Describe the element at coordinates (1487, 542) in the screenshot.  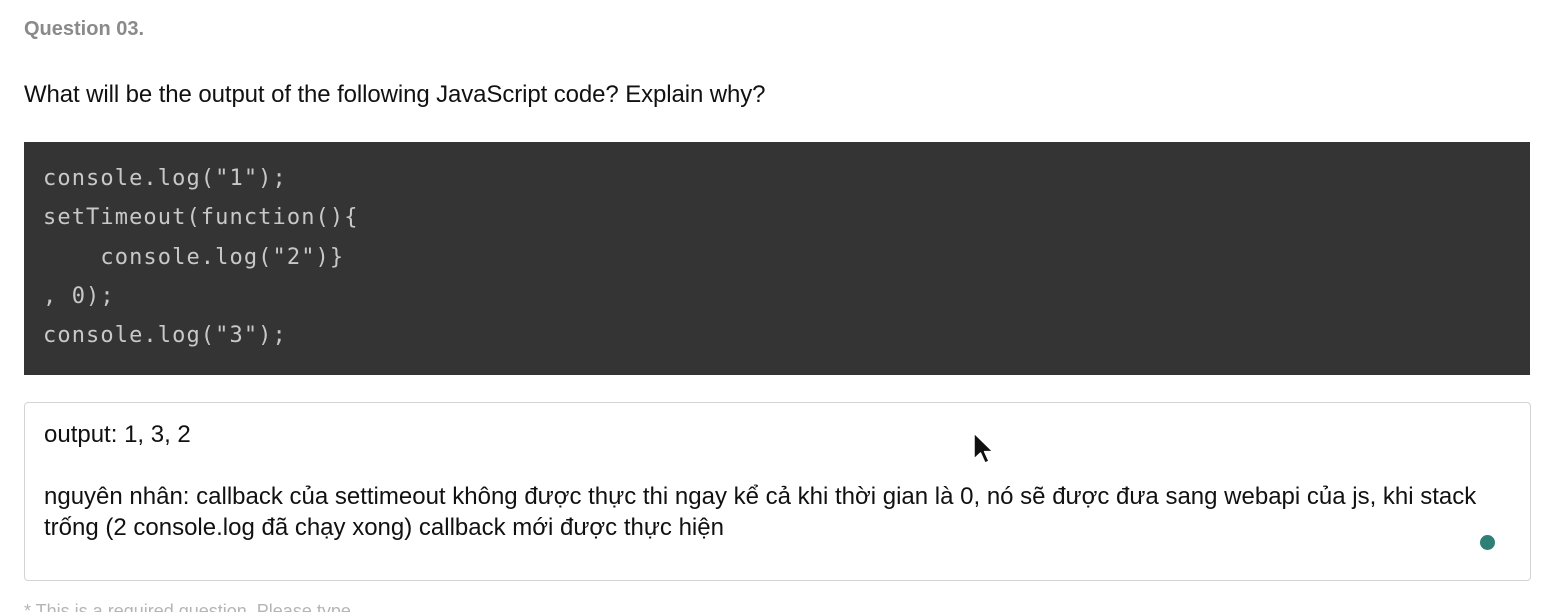
I see `status-dot-icon` at that location.